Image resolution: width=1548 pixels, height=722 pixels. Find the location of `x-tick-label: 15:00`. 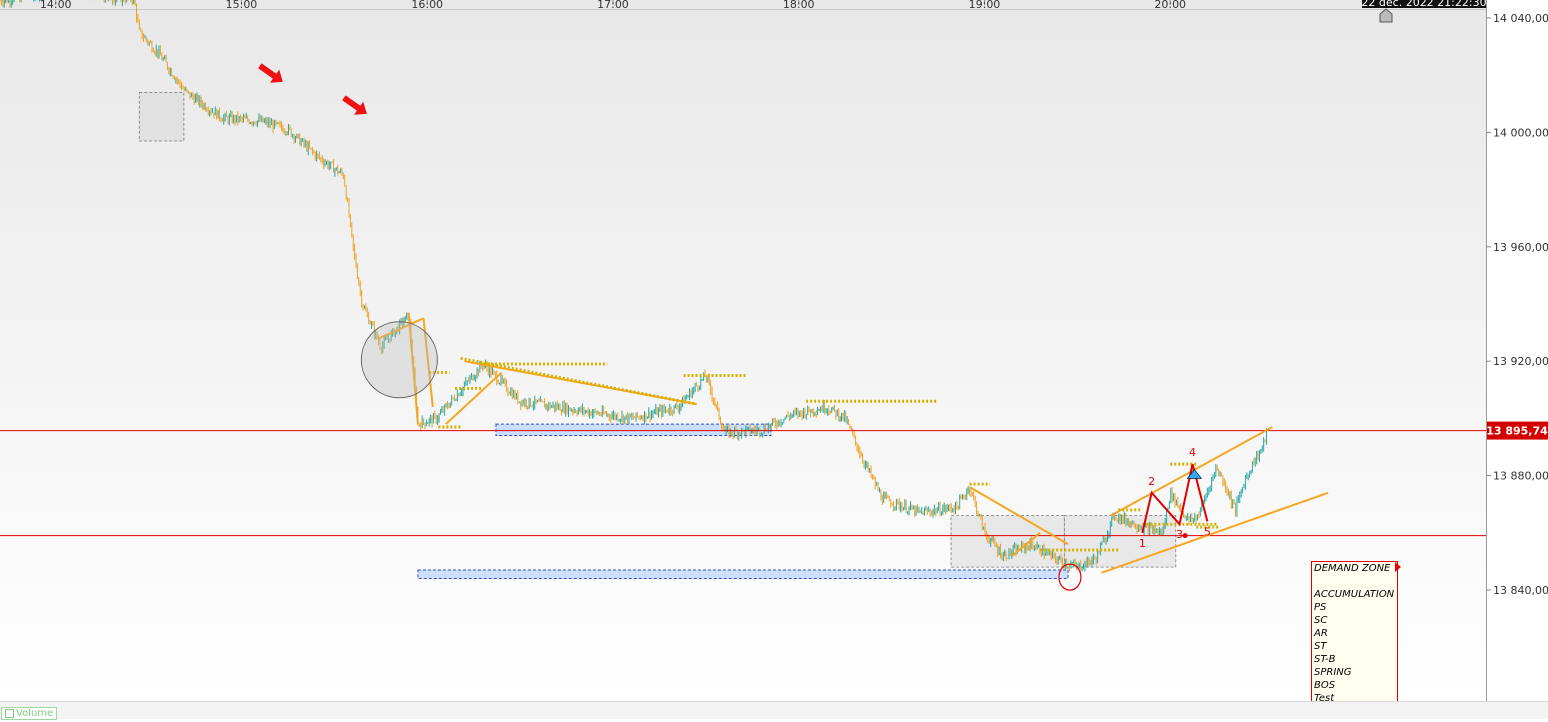

x-tick-label: 15:00 is located at coordinates (242, 5).